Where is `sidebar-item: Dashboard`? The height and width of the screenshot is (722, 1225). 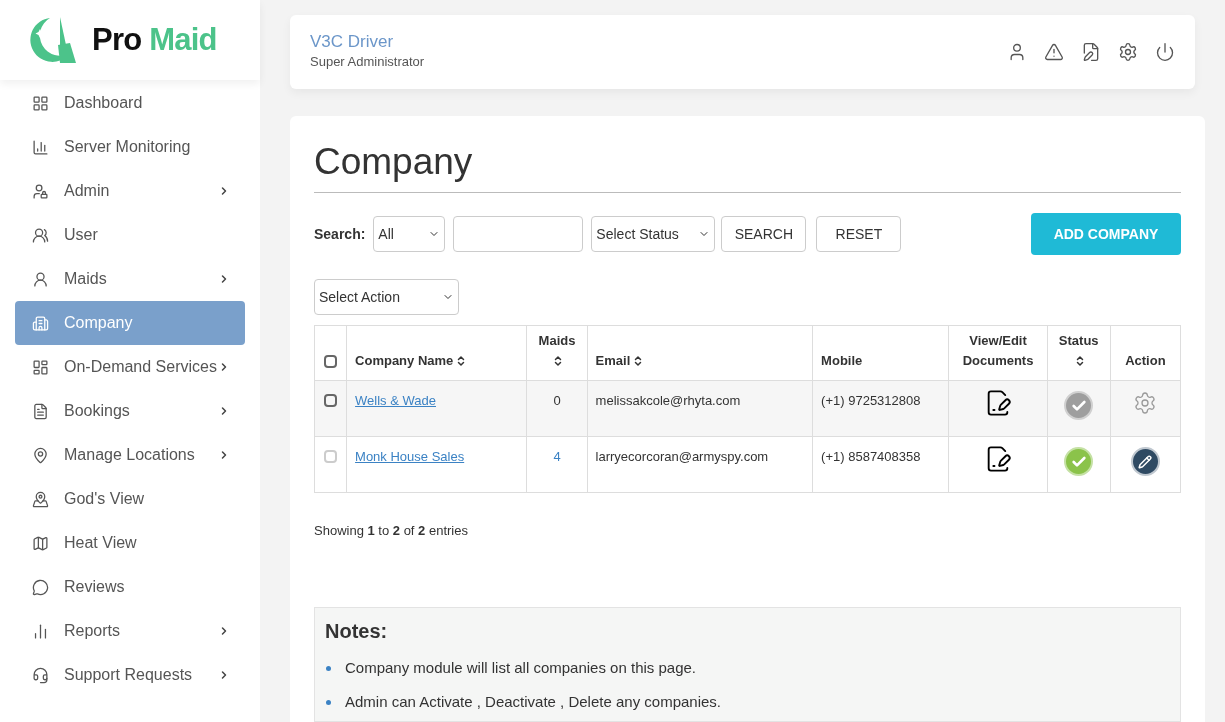 sidebar-item: Dashboard is located at coordinates (130, 103).